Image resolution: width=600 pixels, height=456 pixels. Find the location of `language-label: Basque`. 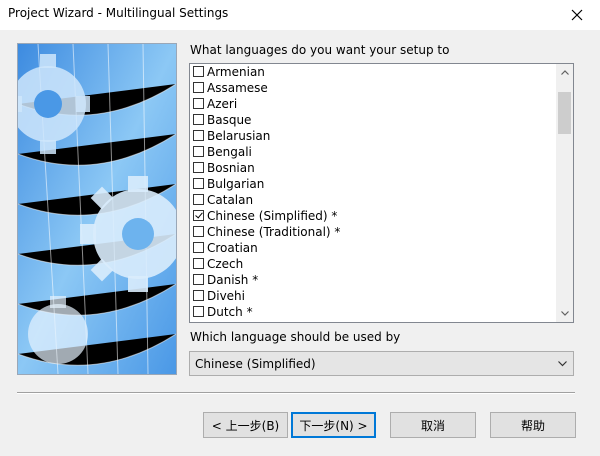

language-label: Basque is located at coordinates (229, 120).